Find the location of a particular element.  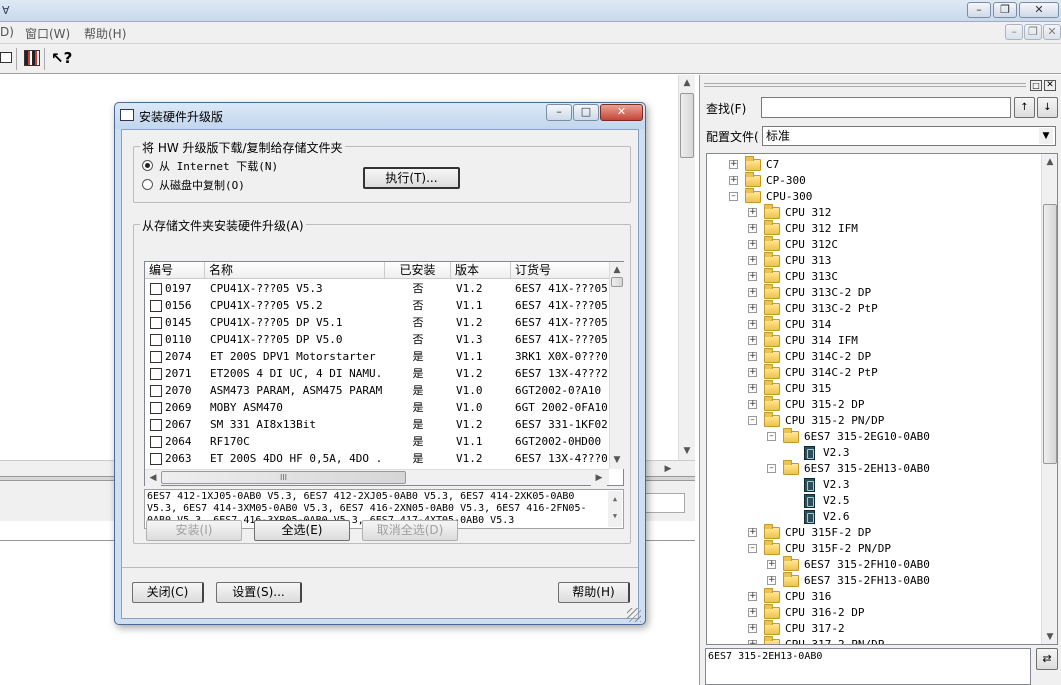

tree-item: V2.5 is located at coordinates (872, 501).